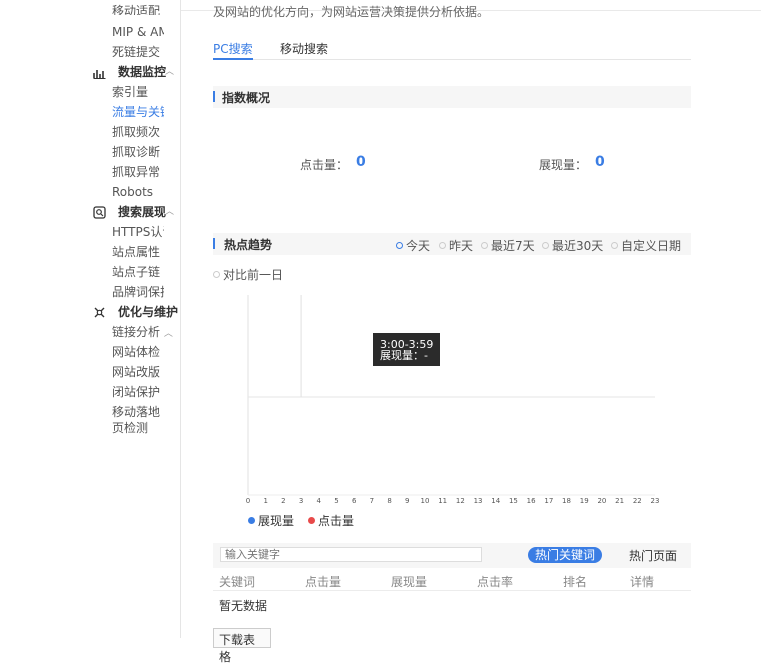 This screenshot has height=665, width=761. I want to click on x-tick-label: 18, so click(566, 501).